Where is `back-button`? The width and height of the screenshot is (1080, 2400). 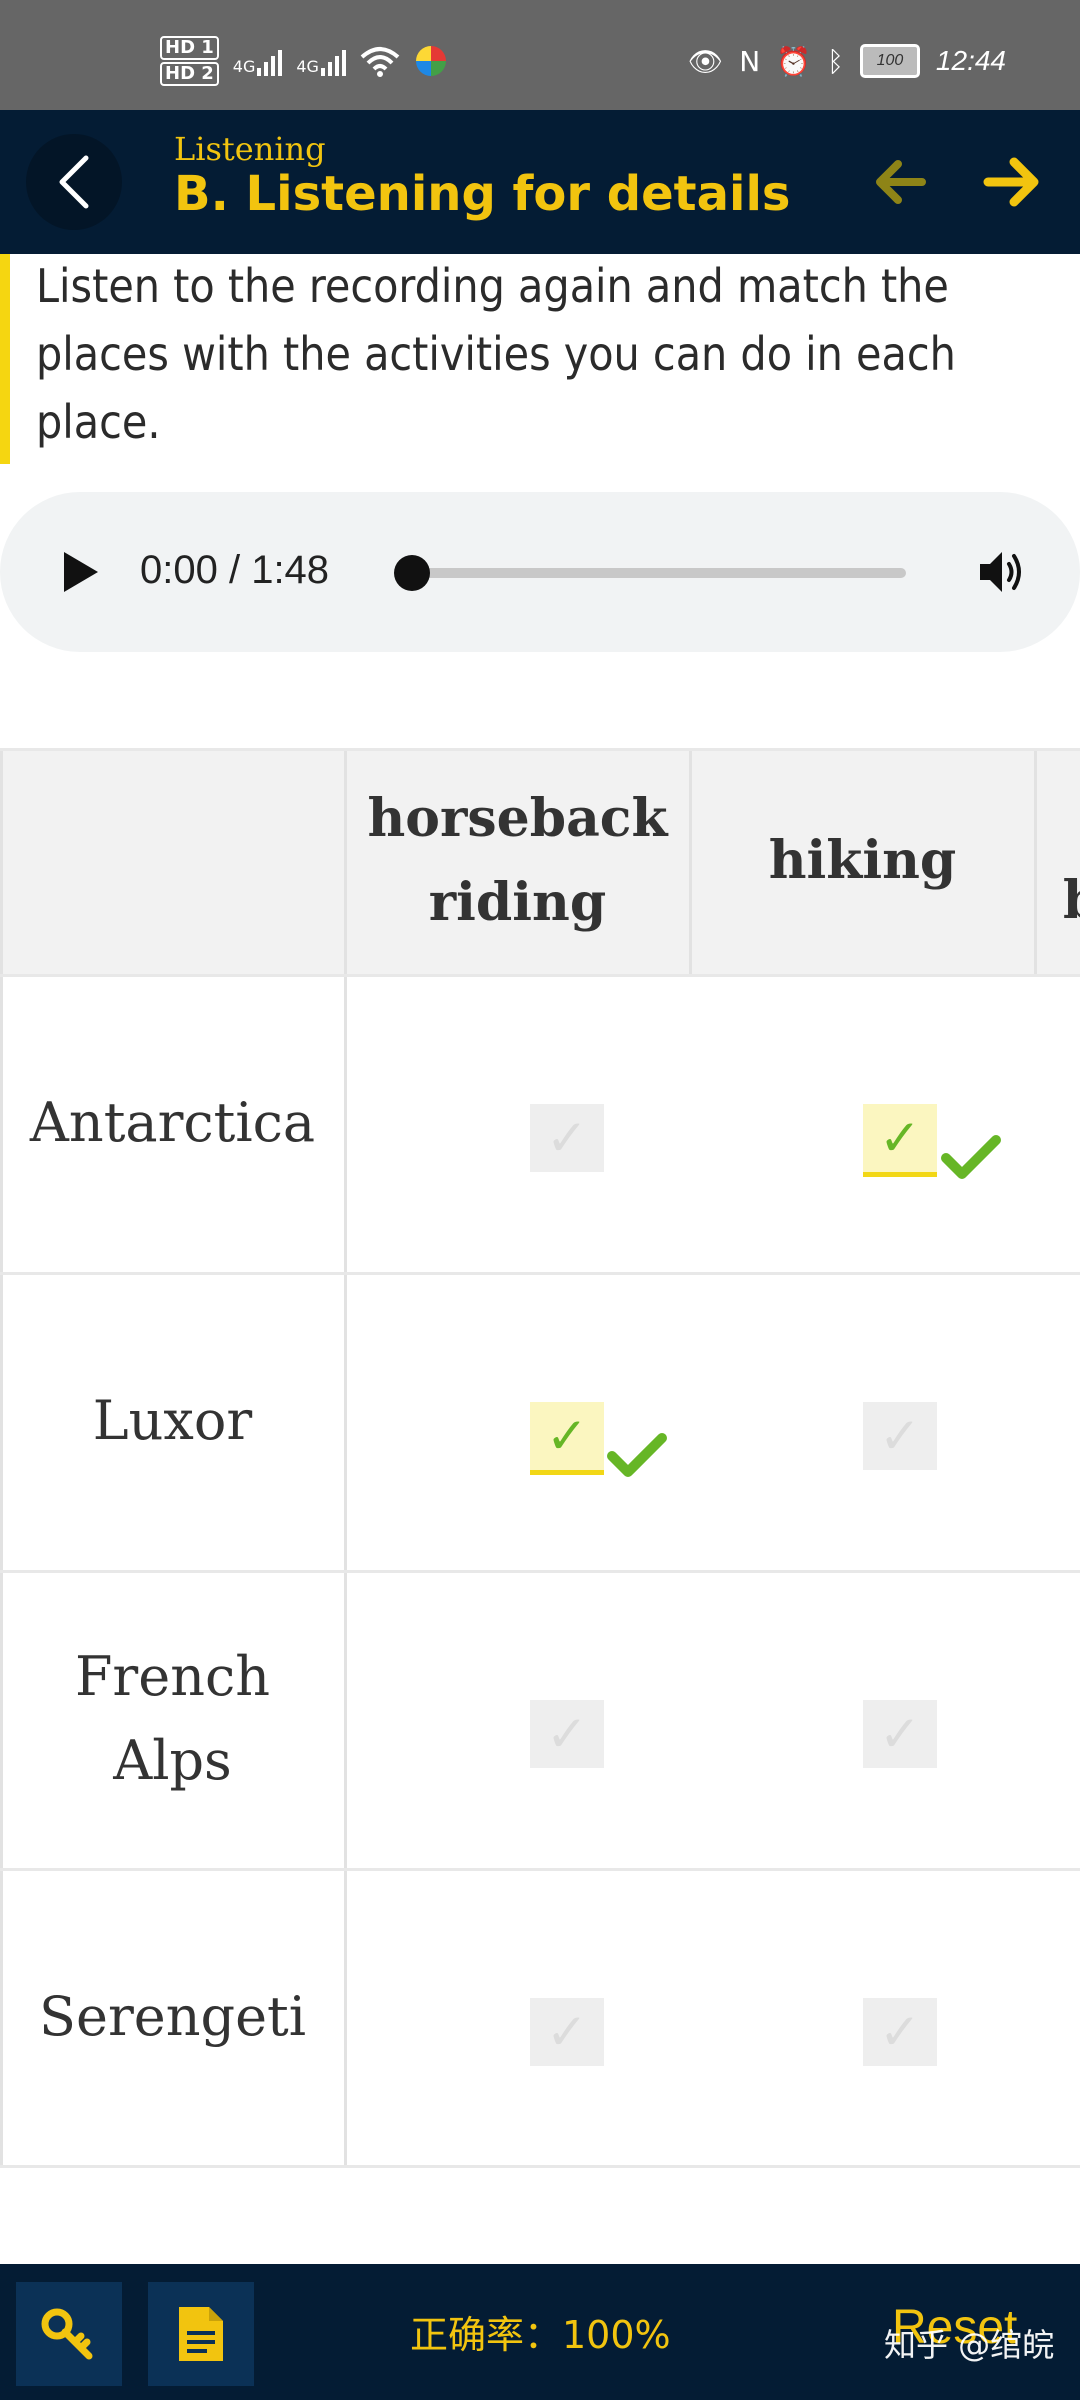 back-button is located at coordinates (74, 182).